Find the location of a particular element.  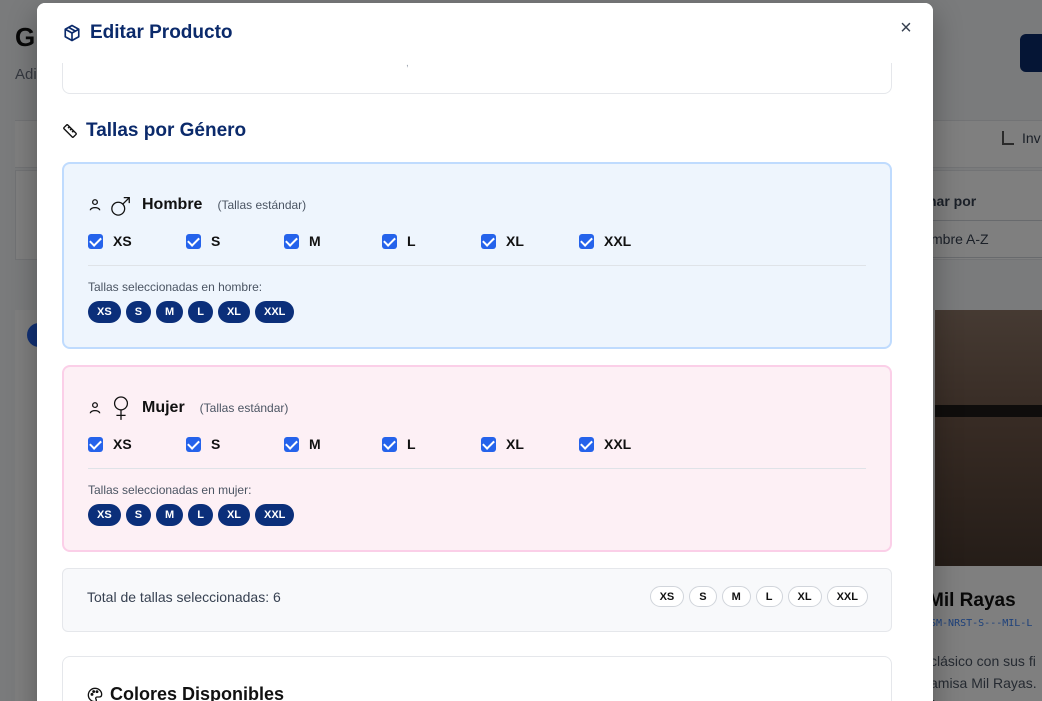

total-sizes-list: XS S M L XL XXL is located at coordinates (758, 596).